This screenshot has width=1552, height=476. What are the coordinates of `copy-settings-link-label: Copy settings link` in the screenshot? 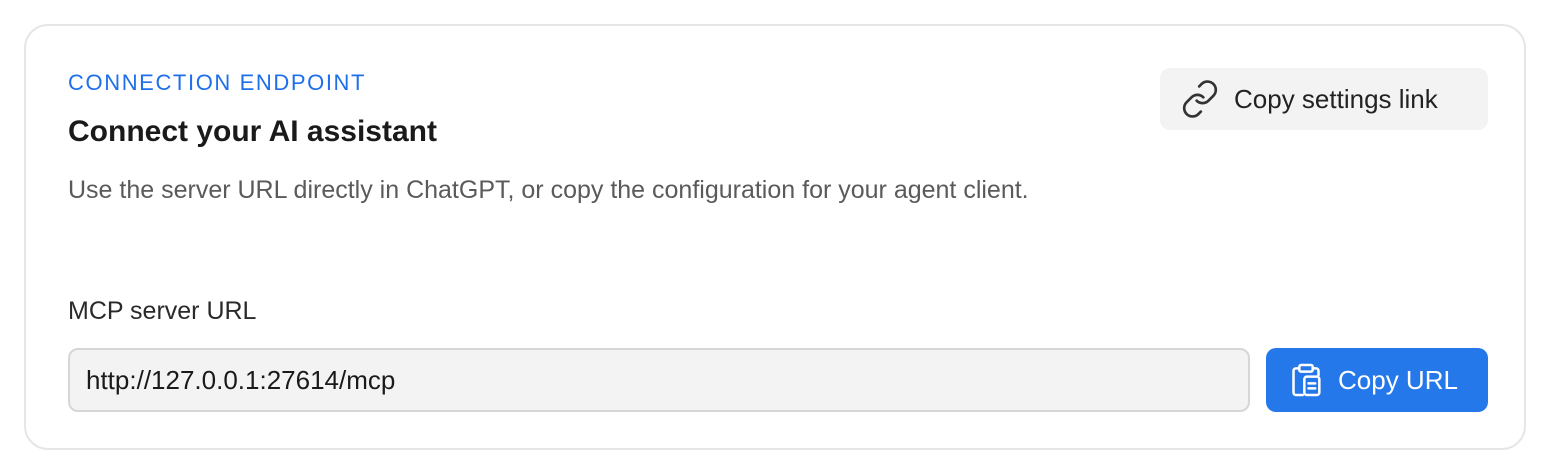 It's located at (1336, 98).